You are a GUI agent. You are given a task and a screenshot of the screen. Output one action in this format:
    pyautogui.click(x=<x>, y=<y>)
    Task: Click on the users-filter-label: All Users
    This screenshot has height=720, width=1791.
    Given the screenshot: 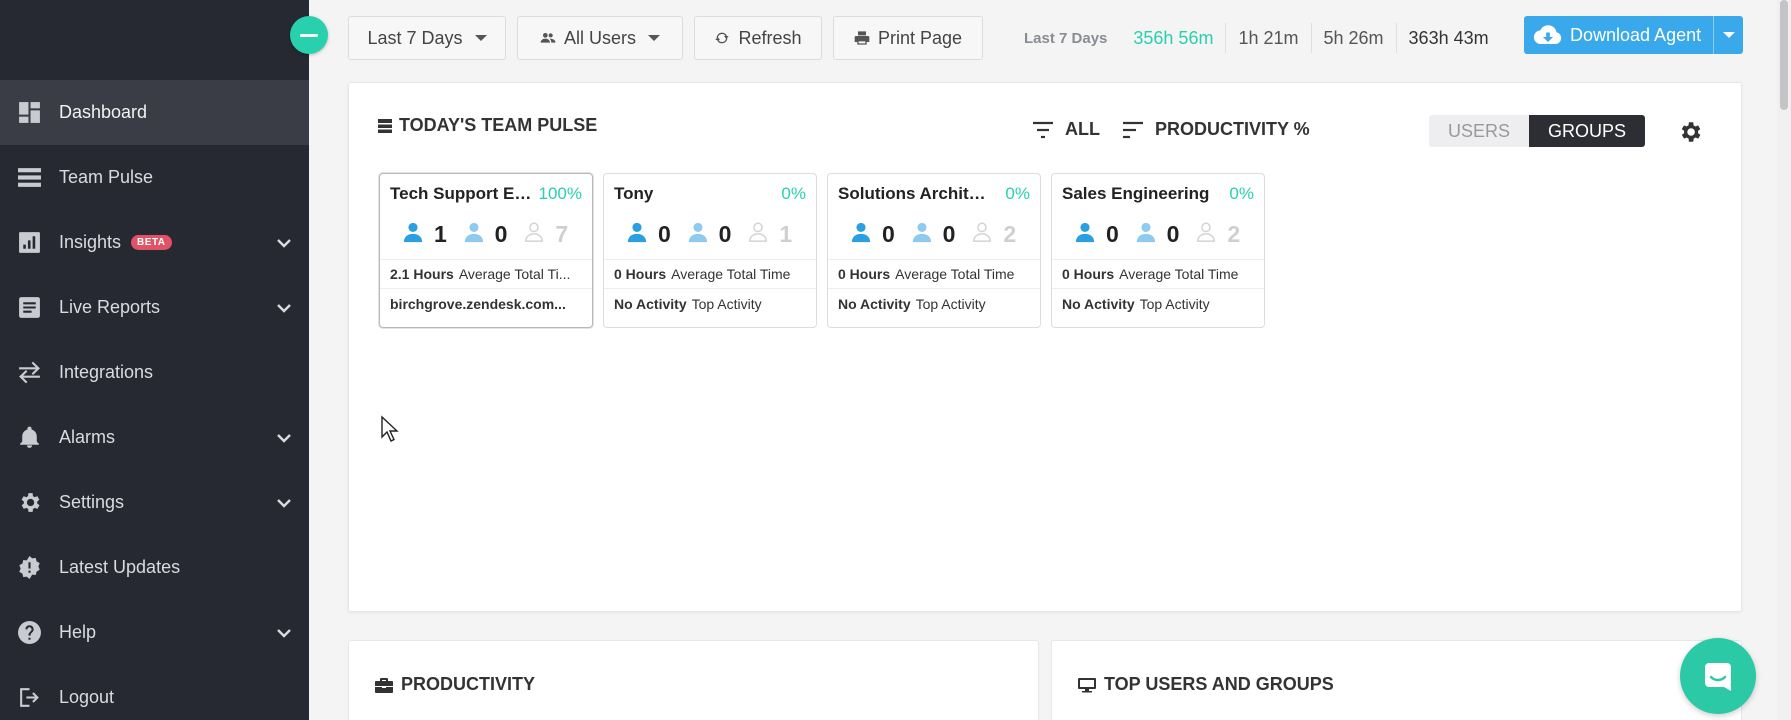 What is the action you would take?
    pyautogui.click(x=599, y=37)
    